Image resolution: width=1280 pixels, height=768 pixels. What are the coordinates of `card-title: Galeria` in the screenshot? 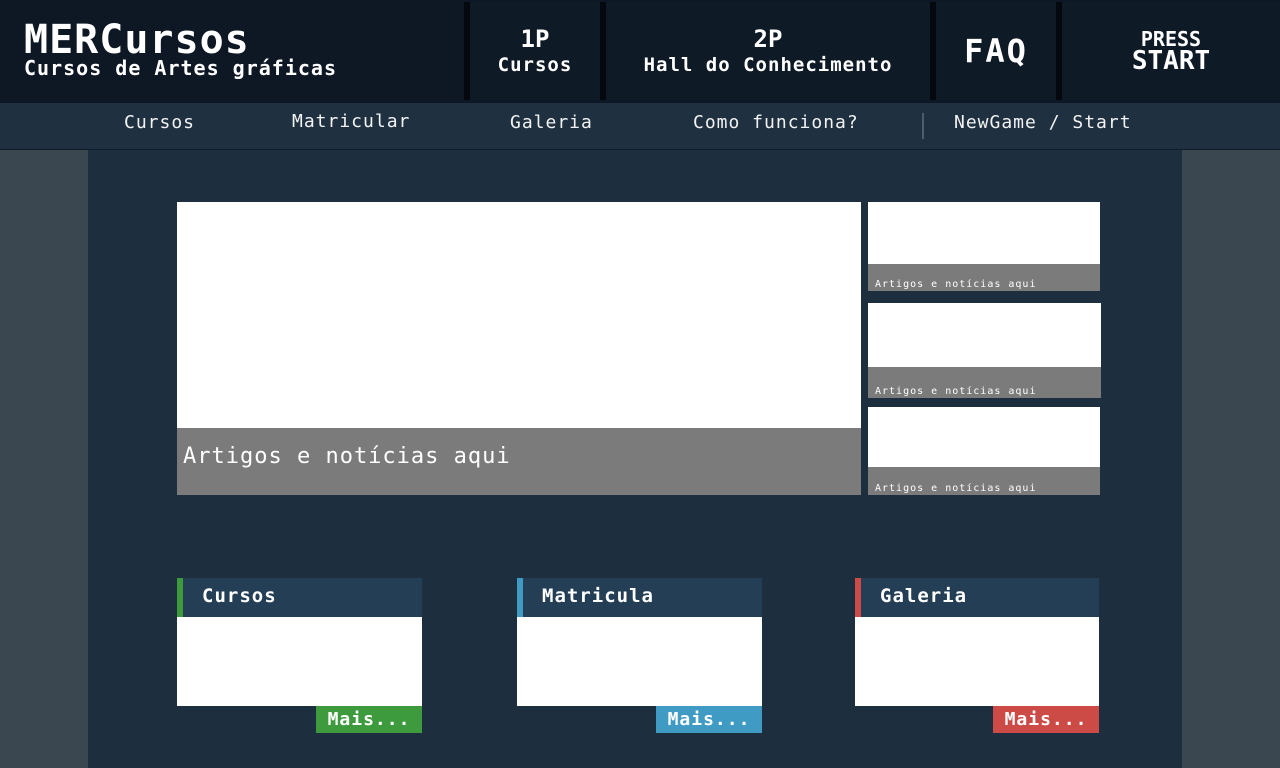 It's located at (924, 596).